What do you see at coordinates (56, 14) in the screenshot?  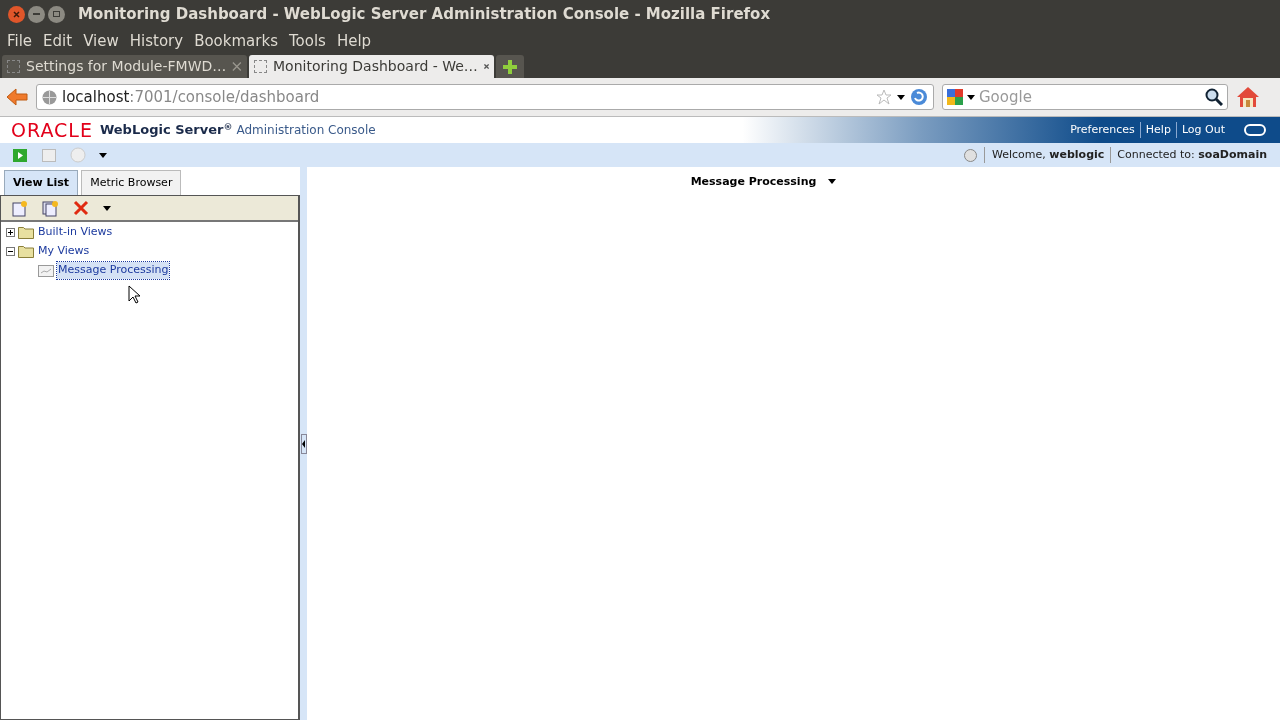 I see `maximize-button` at bounding box center [56, 14].